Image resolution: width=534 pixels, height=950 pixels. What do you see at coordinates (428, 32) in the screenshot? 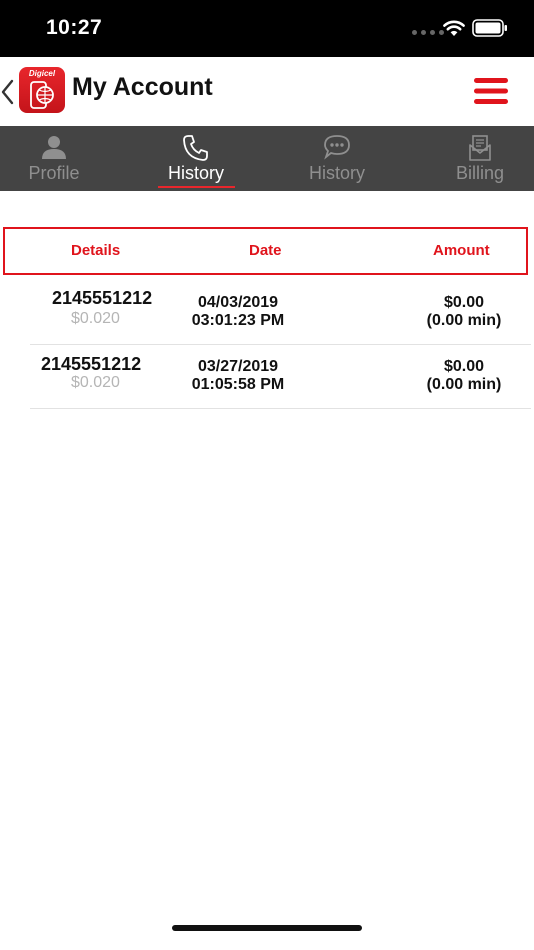
I see `cellular-signal-icon` at bounding box center [428, 32].